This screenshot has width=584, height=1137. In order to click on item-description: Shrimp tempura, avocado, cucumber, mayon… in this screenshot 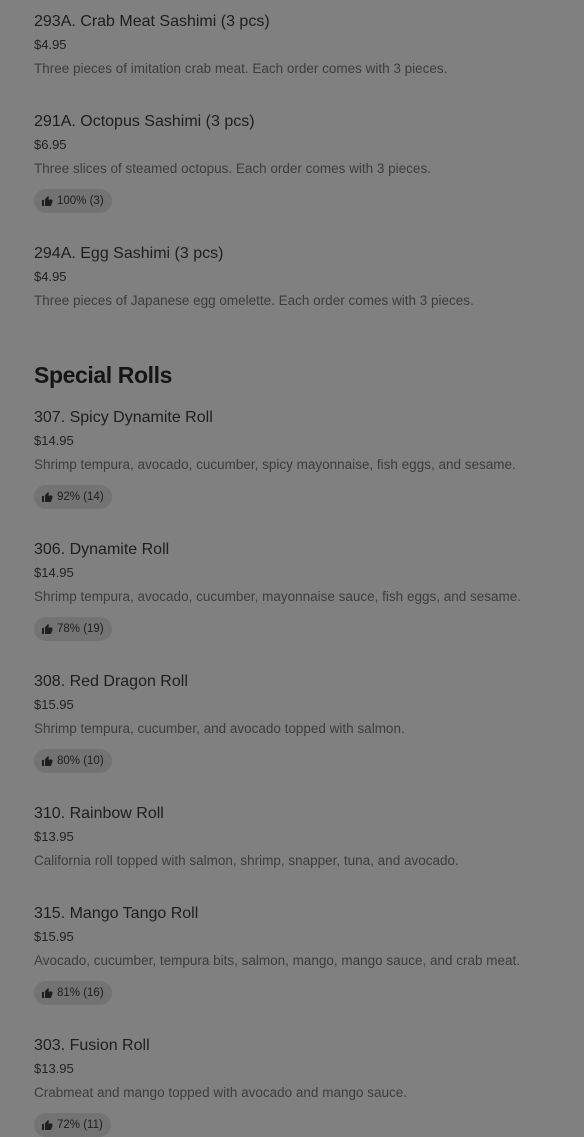, I will do `click(278, 596)`.